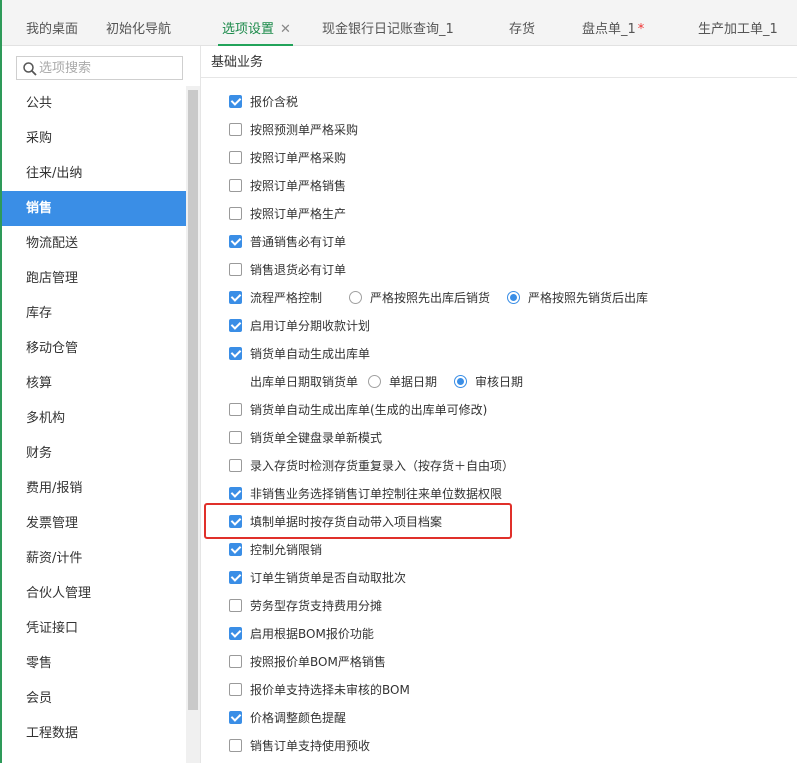 The height and width of the screenshot is (763, 797). Describe the element at coordinates (318, 662) in the screenshot. I see `option-label: 按照报价单BOM严格销售` at that location.